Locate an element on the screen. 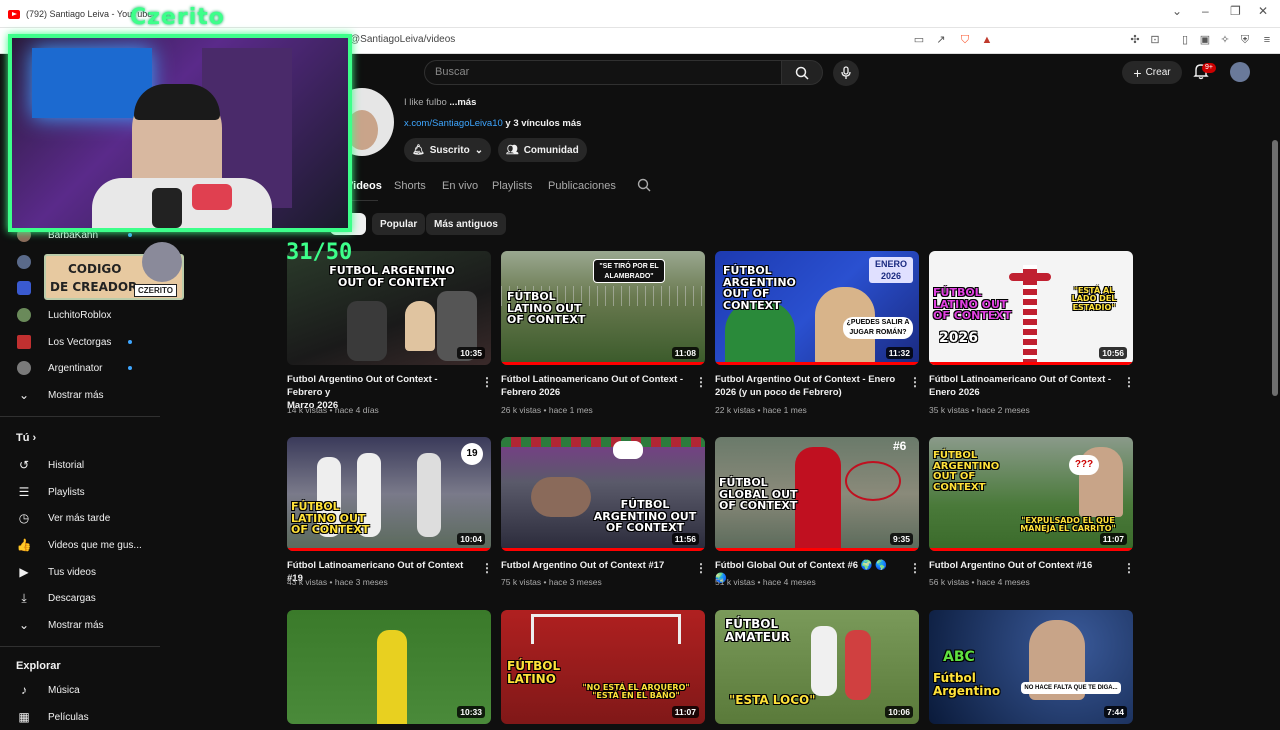  chip-popular: Popular is located at coordinates (399, 224).